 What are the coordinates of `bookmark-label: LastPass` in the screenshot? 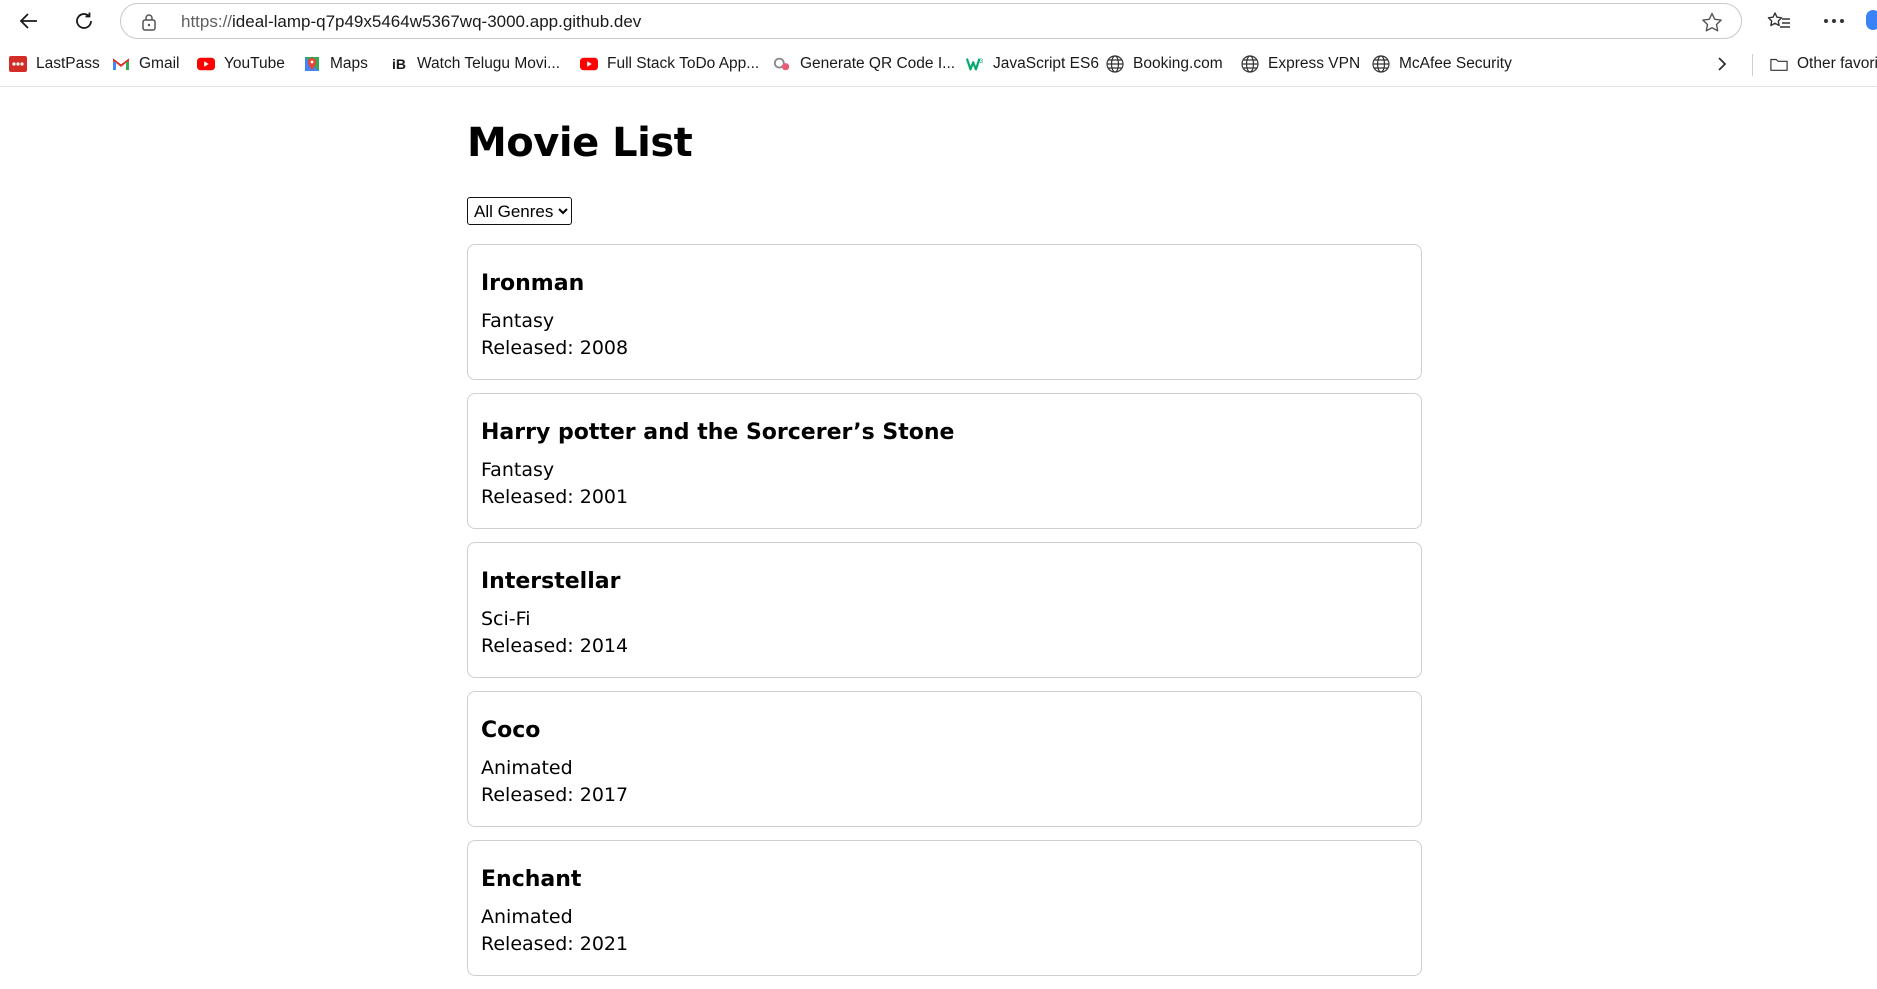 It's located at (68, 63).